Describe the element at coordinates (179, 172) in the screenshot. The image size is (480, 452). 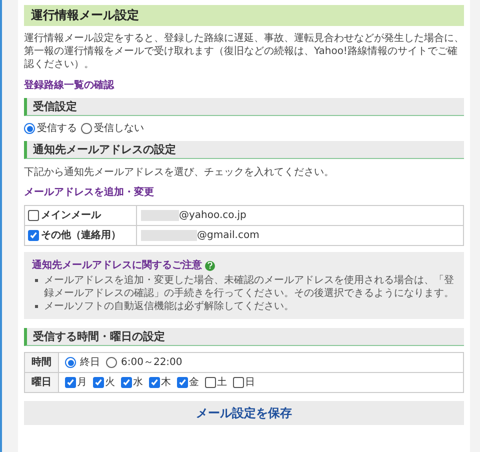
I see `instruction: 下記から通知先メールアドレスを選び、チェックを入れてください。` at that location.